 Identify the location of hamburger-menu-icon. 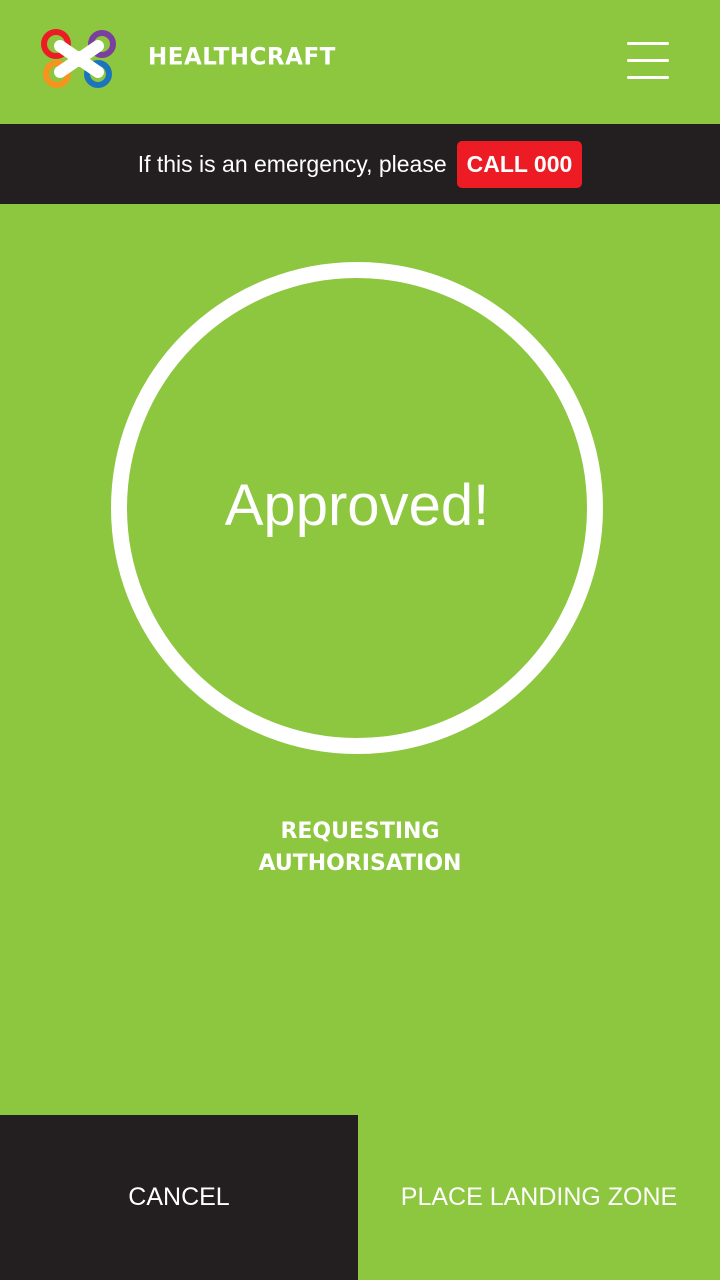
(648, 61).